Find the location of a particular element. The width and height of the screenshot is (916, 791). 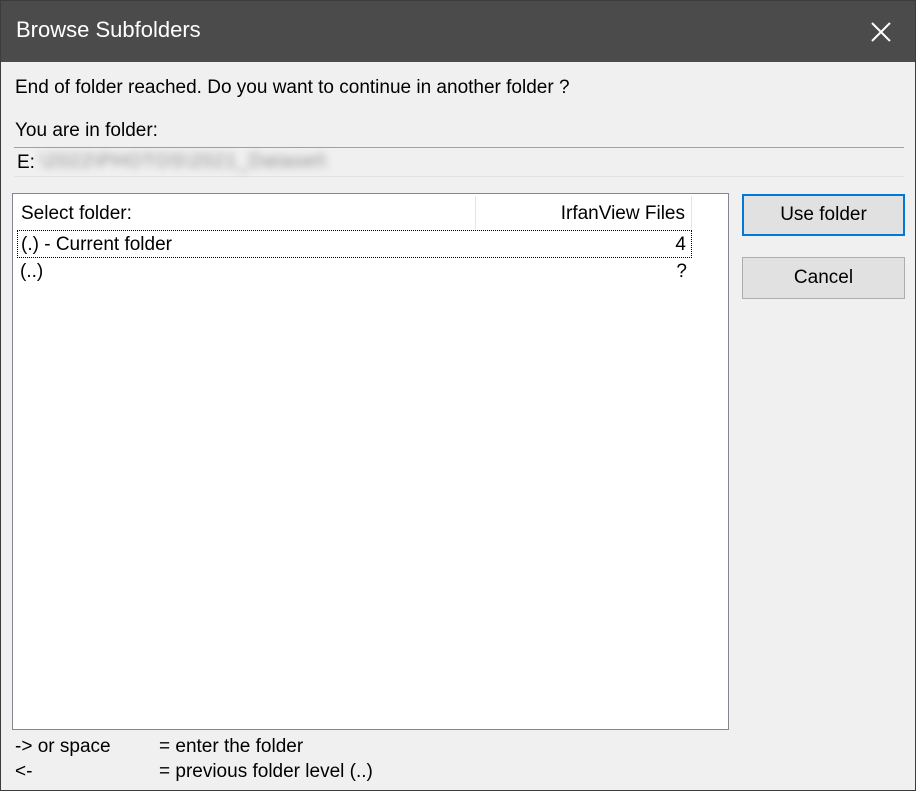

column-header-label: Select folder: is located at coordinates (76, 213).